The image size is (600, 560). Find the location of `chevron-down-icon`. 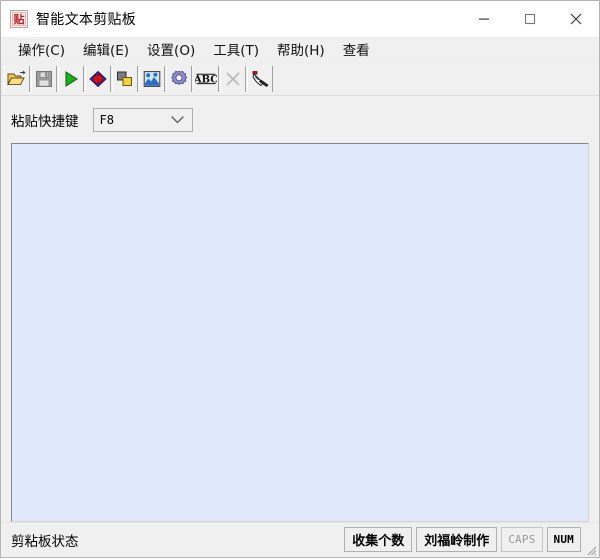

chevron-down-icon is located at coordinates (177, 119).